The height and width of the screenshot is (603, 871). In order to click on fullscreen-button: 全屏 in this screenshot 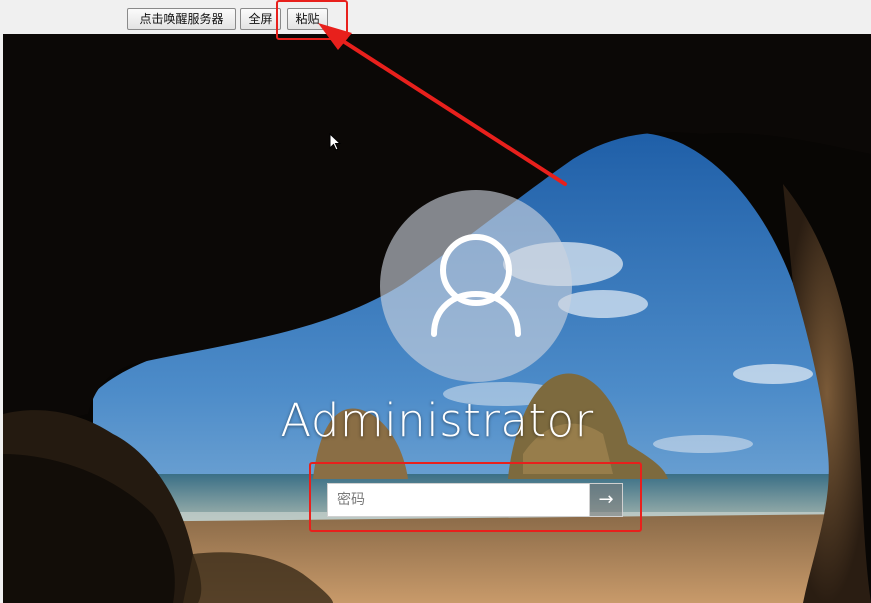, I will do `click(260, 19)`.